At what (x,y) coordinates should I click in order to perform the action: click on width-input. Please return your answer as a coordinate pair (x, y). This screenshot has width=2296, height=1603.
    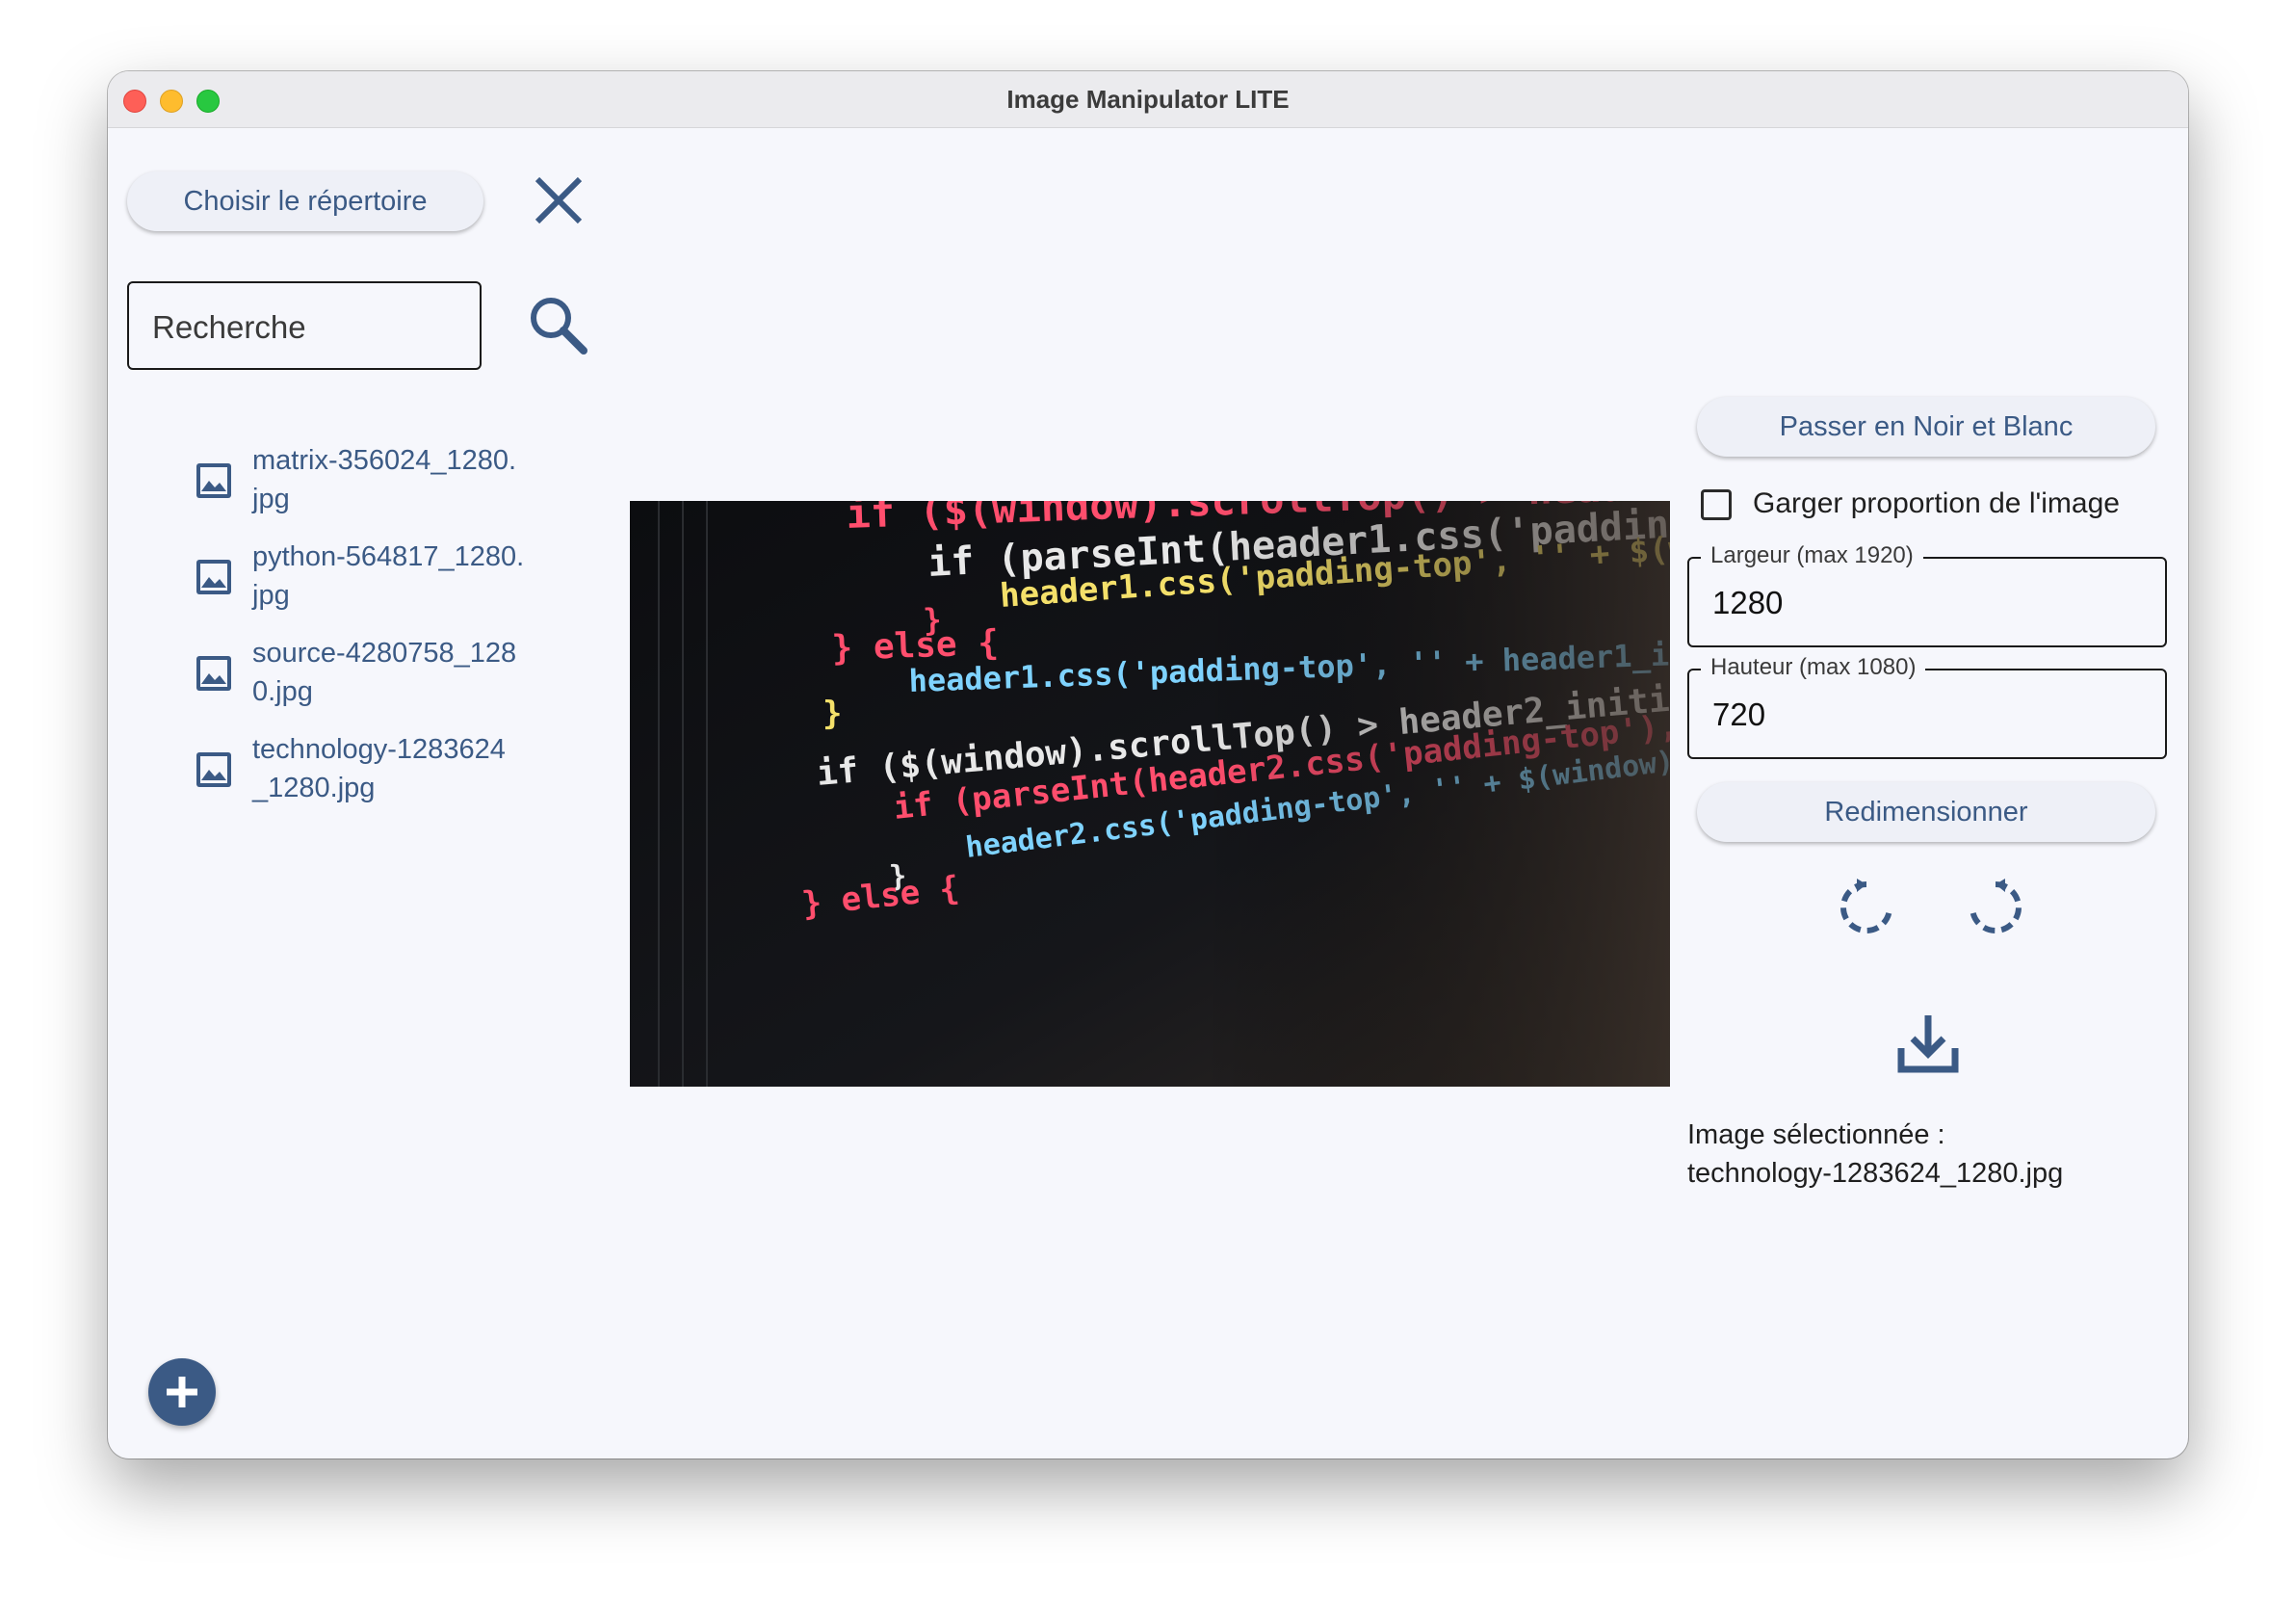
    Looking at the image, I should click on (1924, 603).